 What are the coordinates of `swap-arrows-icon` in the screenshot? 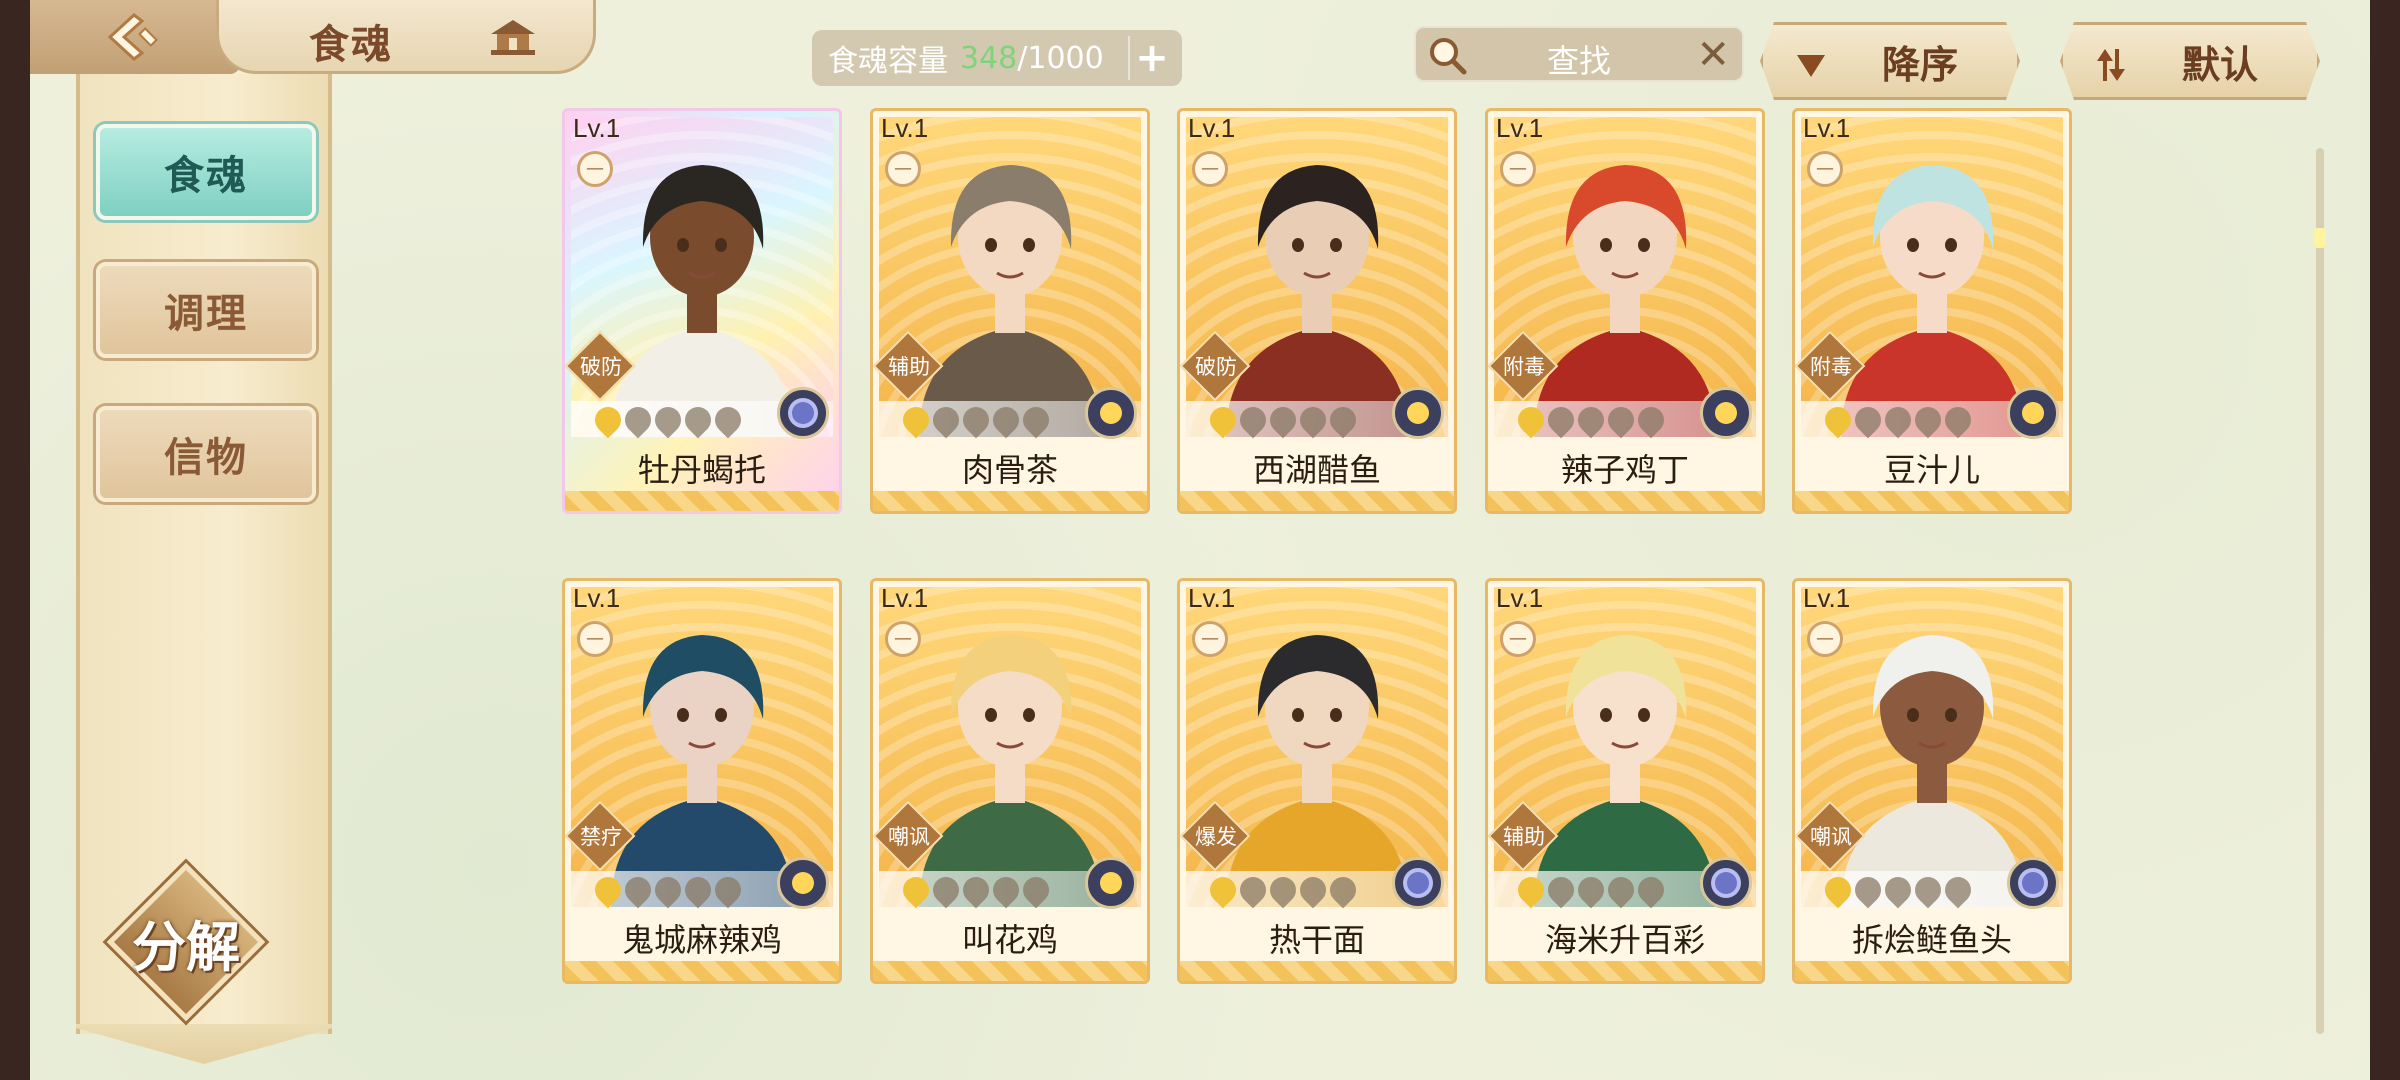 It's located at (2111, 65).